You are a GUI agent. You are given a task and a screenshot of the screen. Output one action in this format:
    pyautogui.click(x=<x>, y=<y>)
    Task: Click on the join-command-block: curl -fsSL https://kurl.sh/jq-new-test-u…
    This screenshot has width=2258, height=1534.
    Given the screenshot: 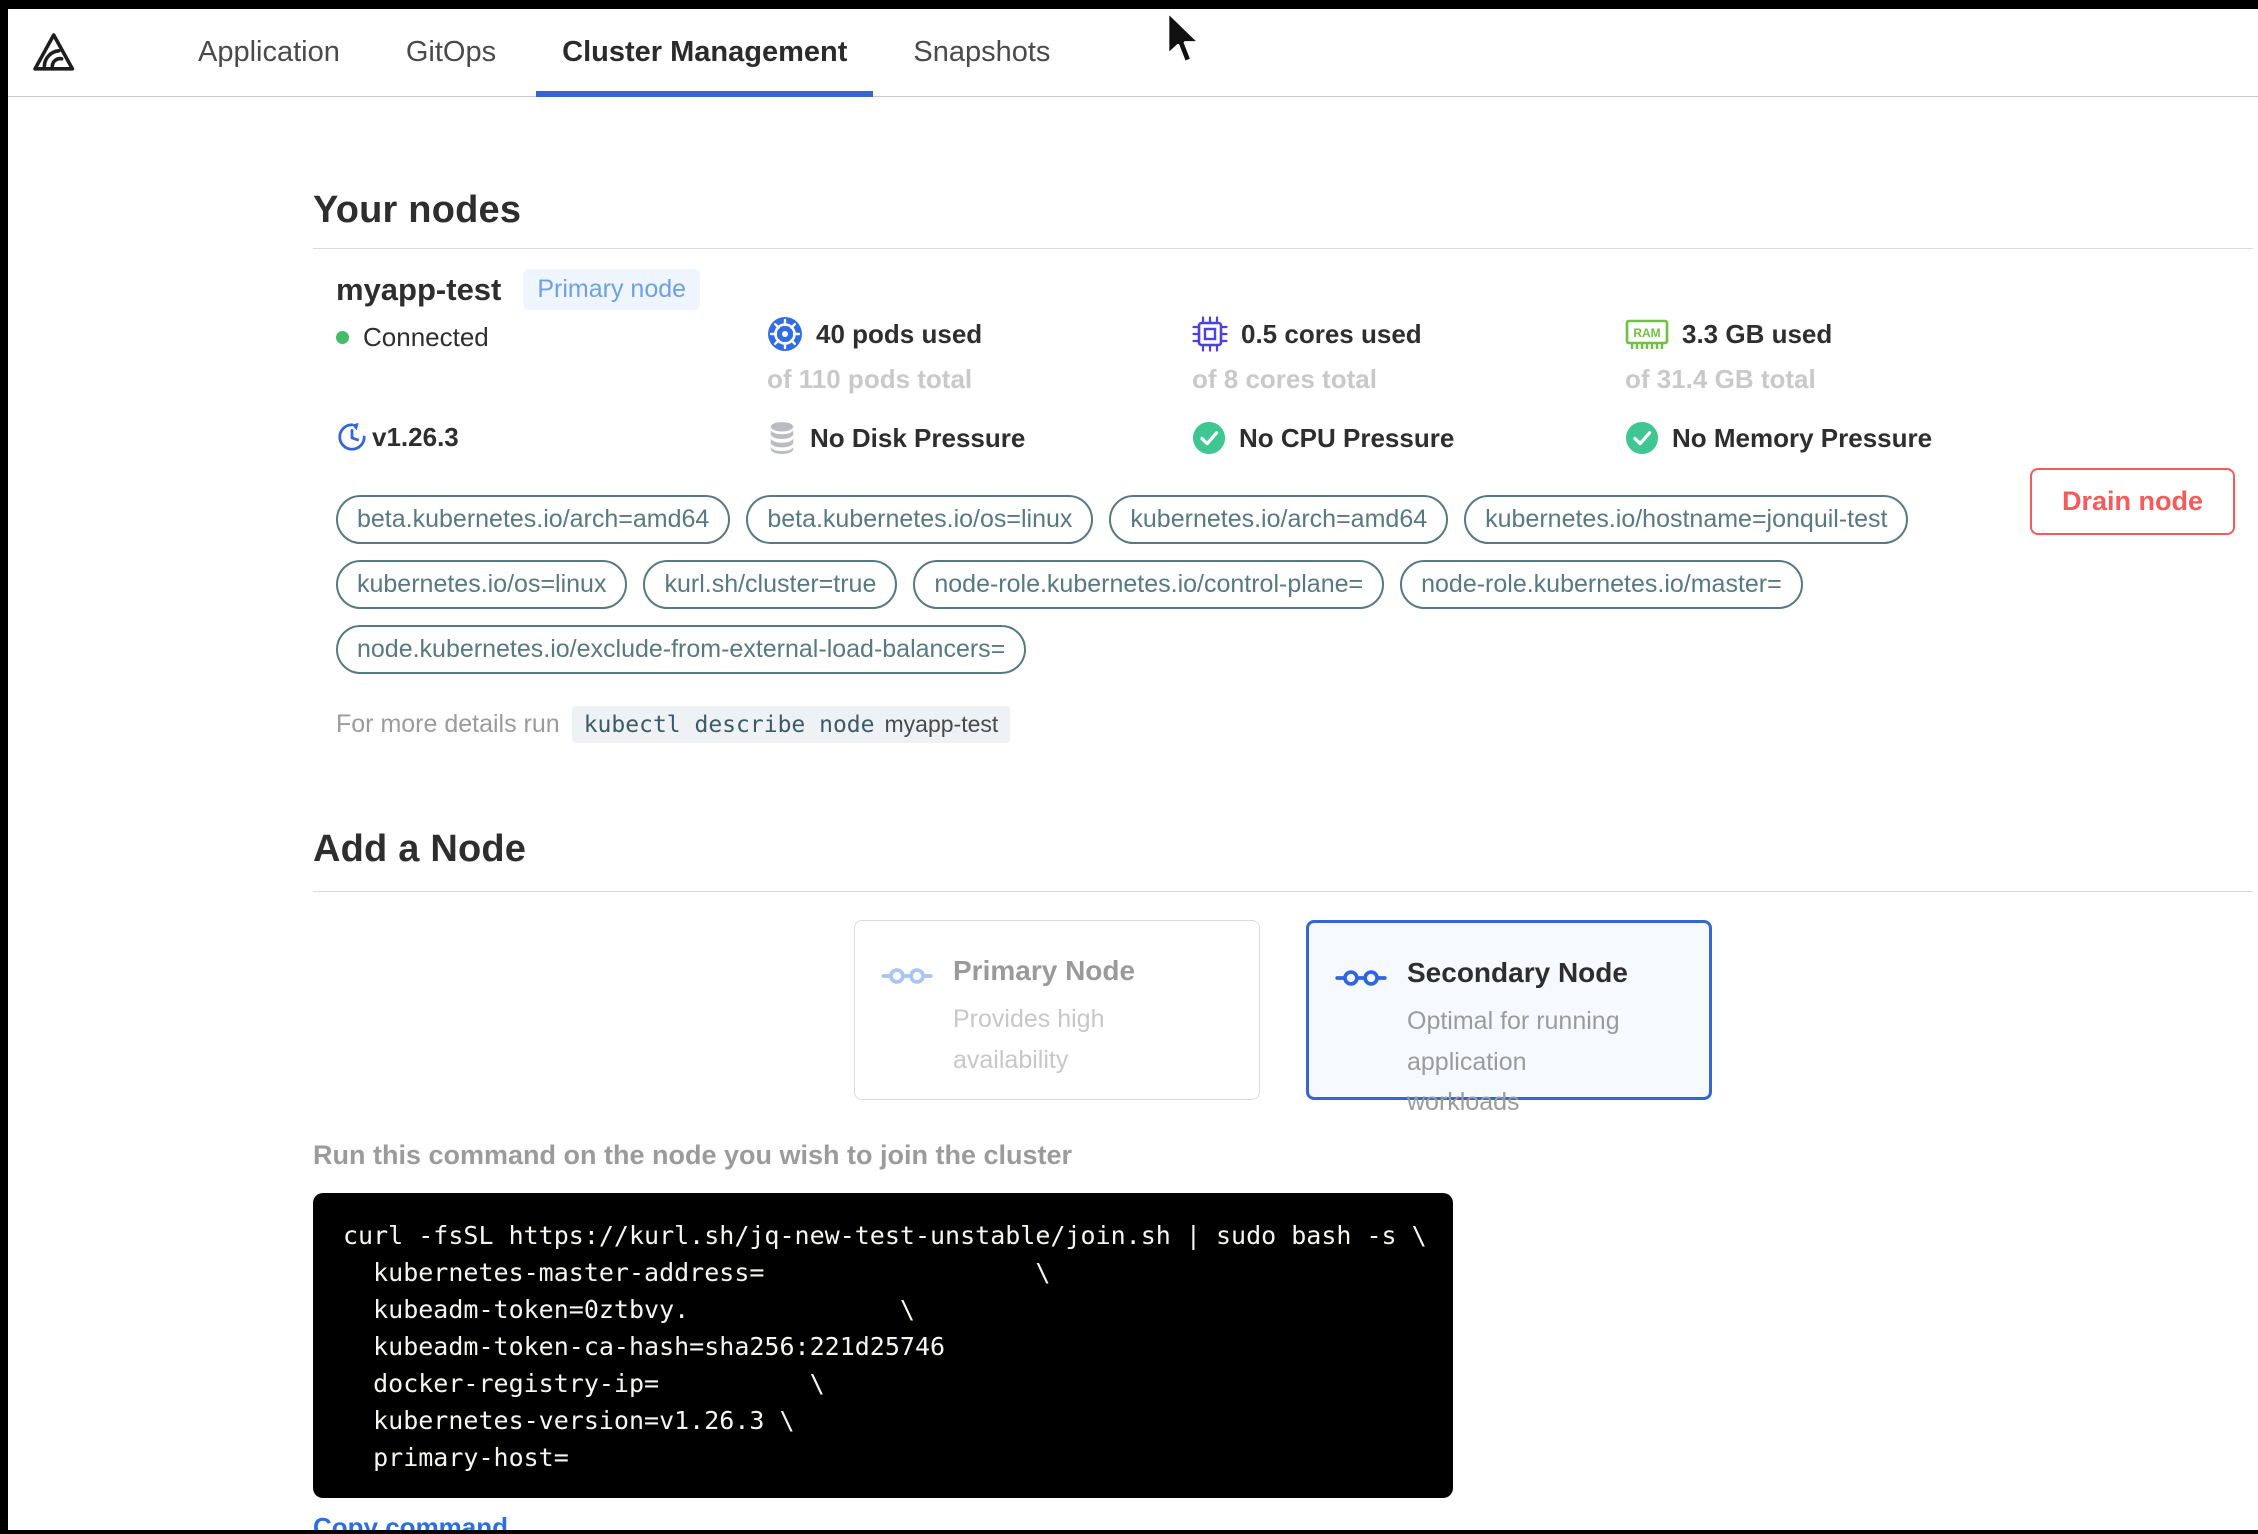 What is the action you would take?
    pyautogui.click(x=883, y=1345)
    